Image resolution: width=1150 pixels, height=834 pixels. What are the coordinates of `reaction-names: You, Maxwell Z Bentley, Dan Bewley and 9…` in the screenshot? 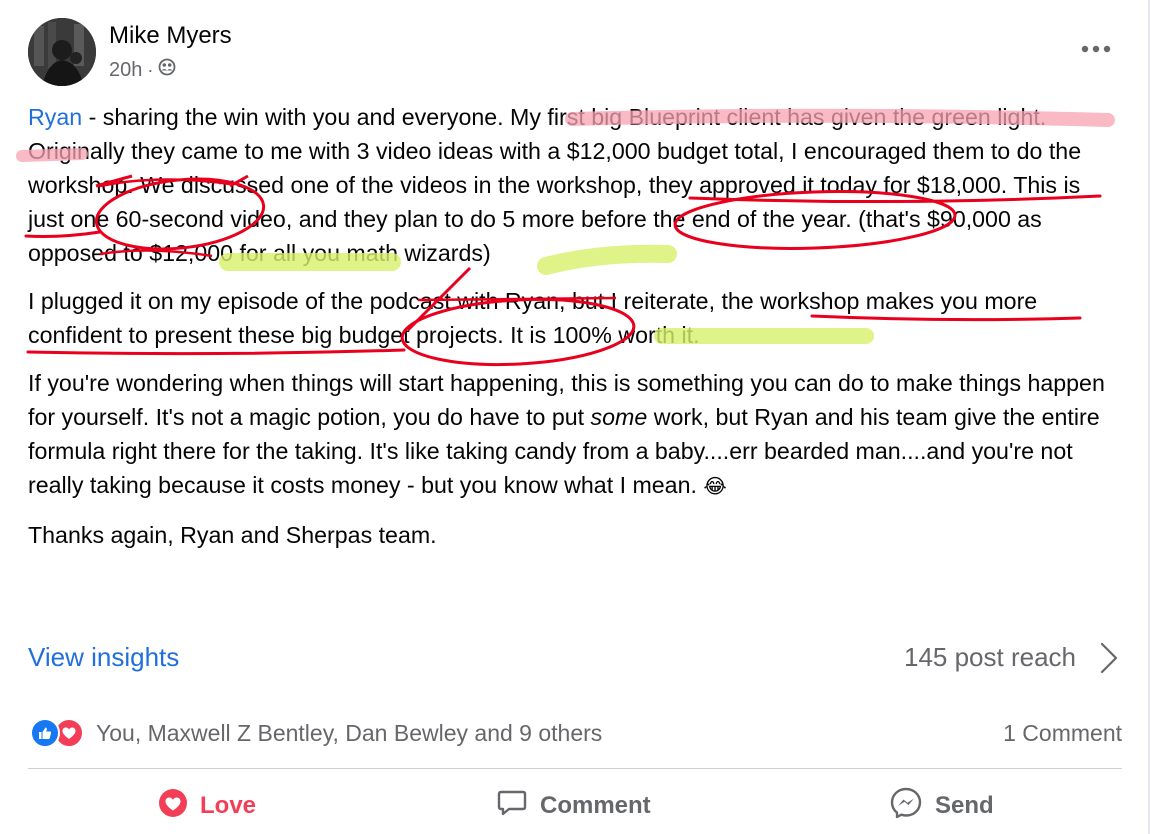 It's located at (349, 732).